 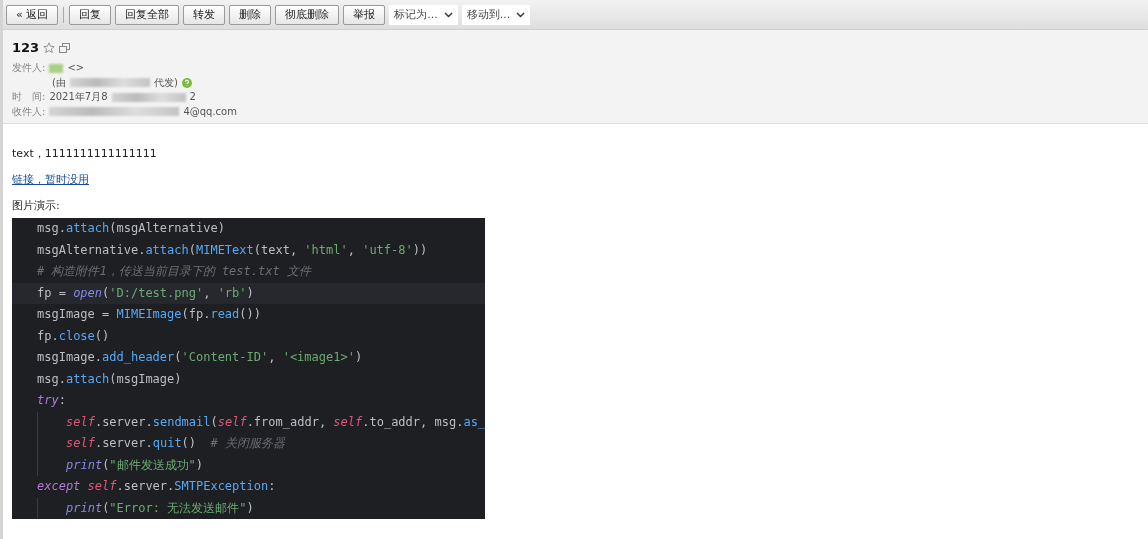 What do you see at coordinates (248, 422) in the screenshot?
I see `code-line: self.server.sendmail(self.from_addr, self.to_addr, msg.as_` at bounding box center [248, 422].